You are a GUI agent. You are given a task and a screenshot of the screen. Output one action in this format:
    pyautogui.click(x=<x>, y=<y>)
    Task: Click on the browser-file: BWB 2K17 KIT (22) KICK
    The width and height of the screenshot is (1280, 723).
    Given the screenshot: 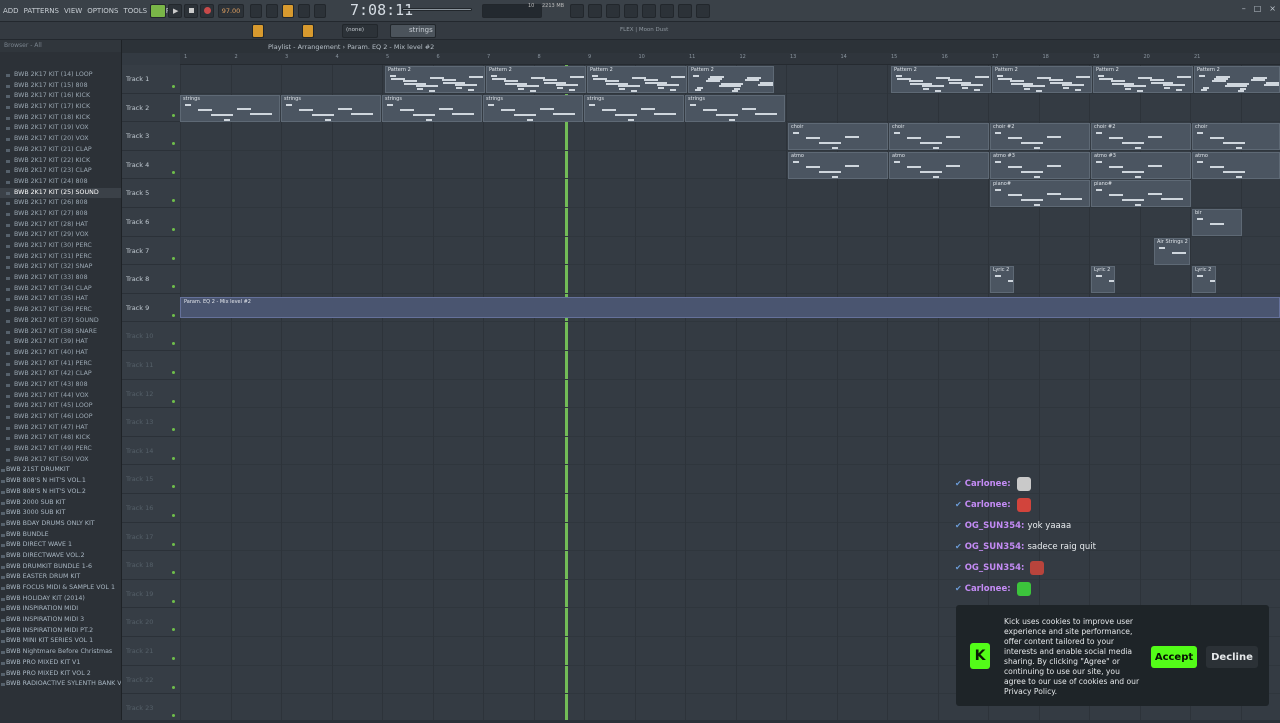 What is the action you would take?
    pyautogui.click(x=60, y=161)
    